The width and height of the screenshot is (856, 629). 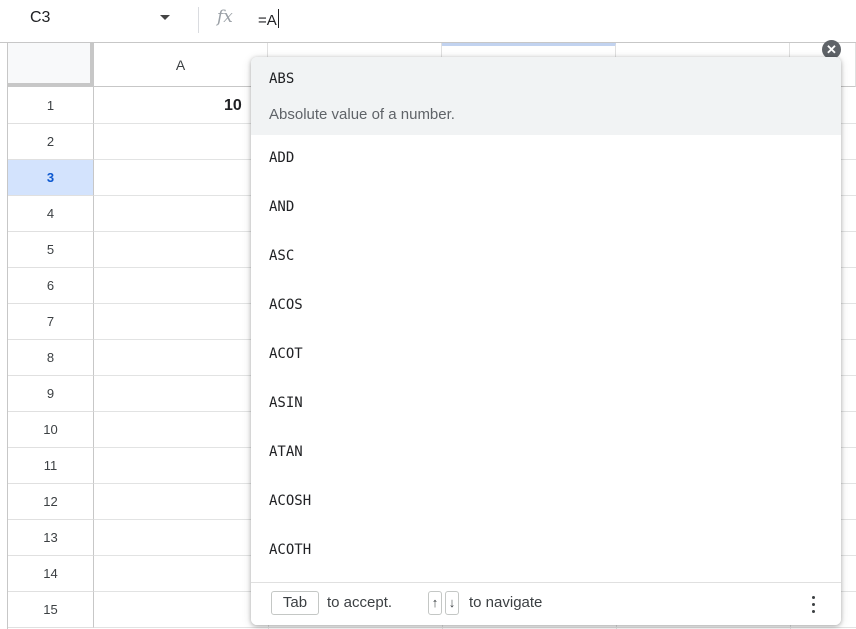 I want to click on formula-text: =A, so click(x=267, y=20).